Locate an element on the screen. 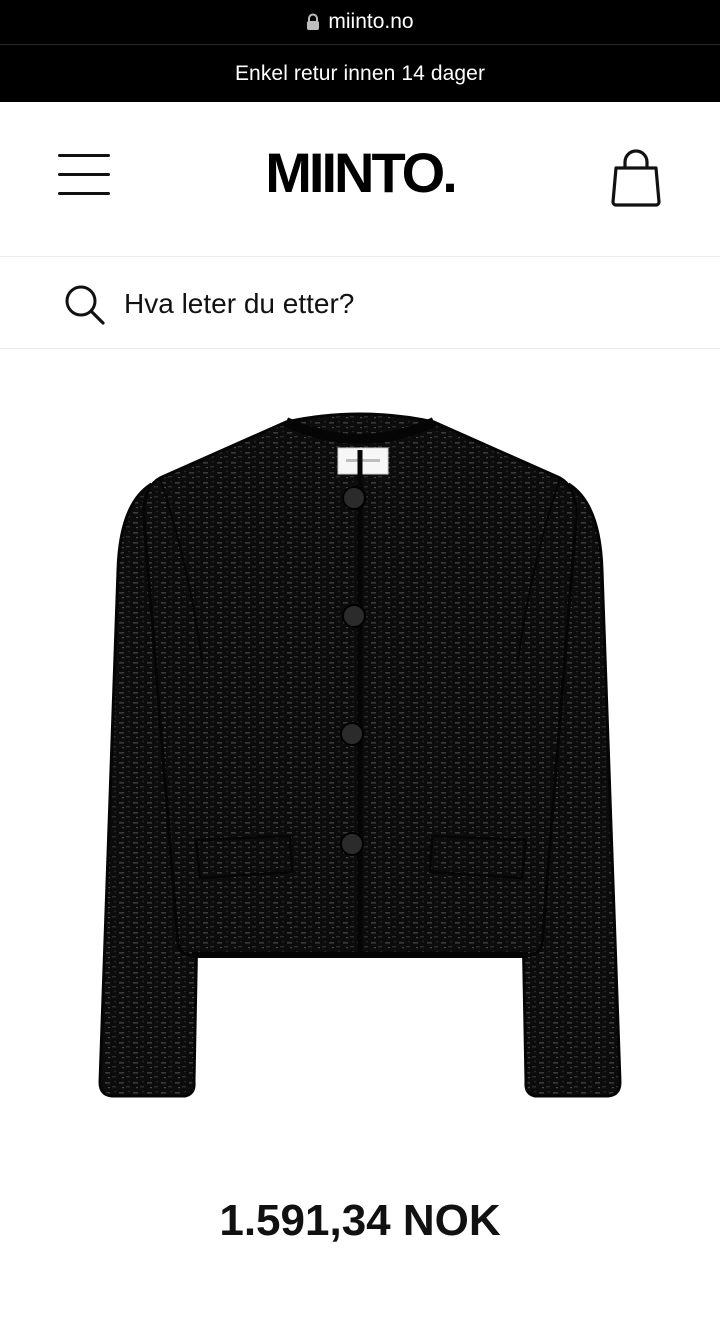 This screenshot has height=1328, width=720. promo-text: Enkel retur innen 14 dager is located at coordinates (360, 73).